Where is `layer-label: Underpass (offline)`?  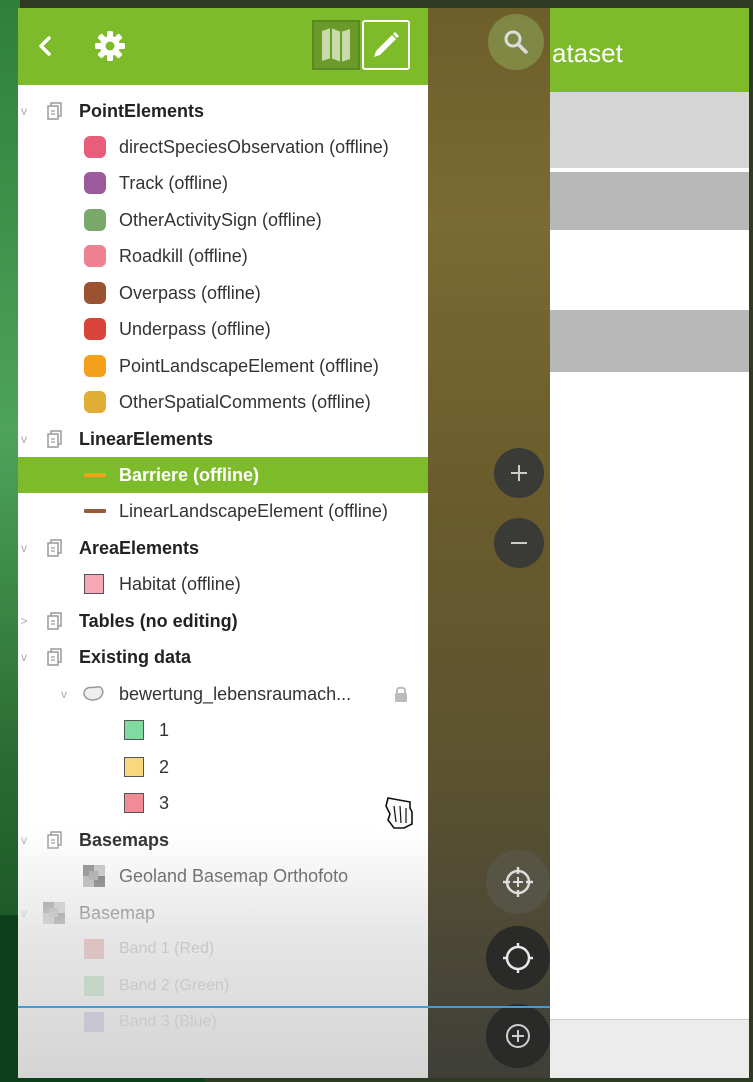 layer-label: Underpass (offline) is located at coordinates (195, 328).